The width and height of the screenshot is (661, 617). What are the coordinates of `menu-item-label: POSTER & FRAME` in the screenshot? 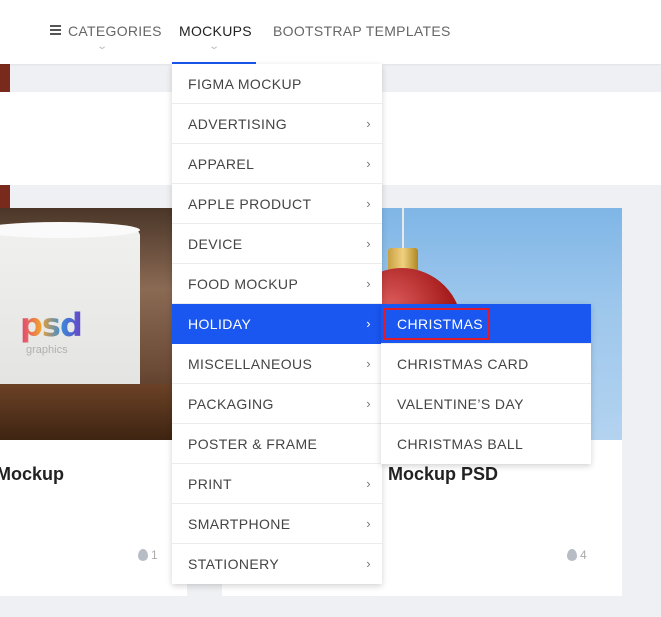 It's located at (253, 443).